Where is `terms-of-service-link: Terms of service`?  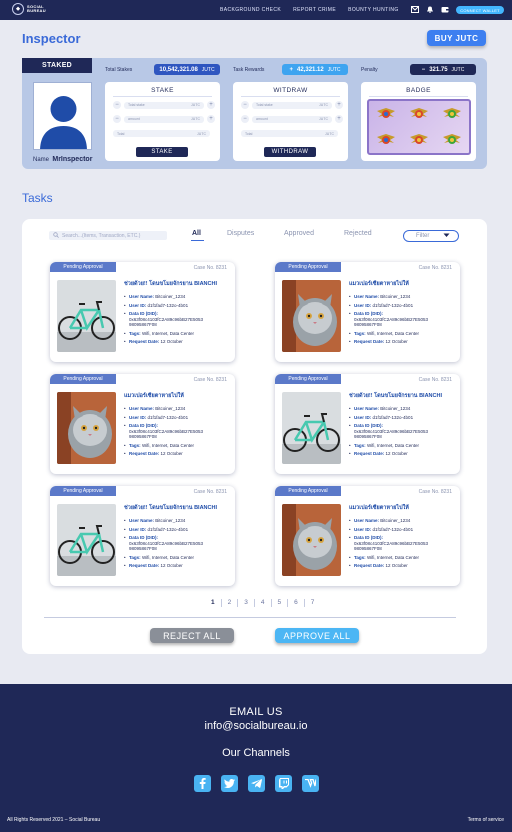 terms-of-service-link: Terms of service is located at coordinates (486, 820).